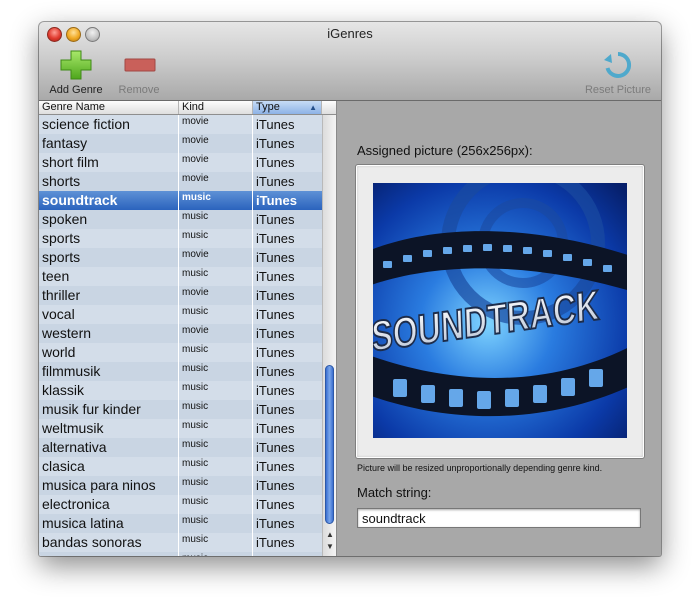 Image resolution: width=700 pixels, height=610 pixels. What do you see at coordinates (329, 444) in the screenshot?
I see `scrollbar-thumb` at bounding box center [329, 444].